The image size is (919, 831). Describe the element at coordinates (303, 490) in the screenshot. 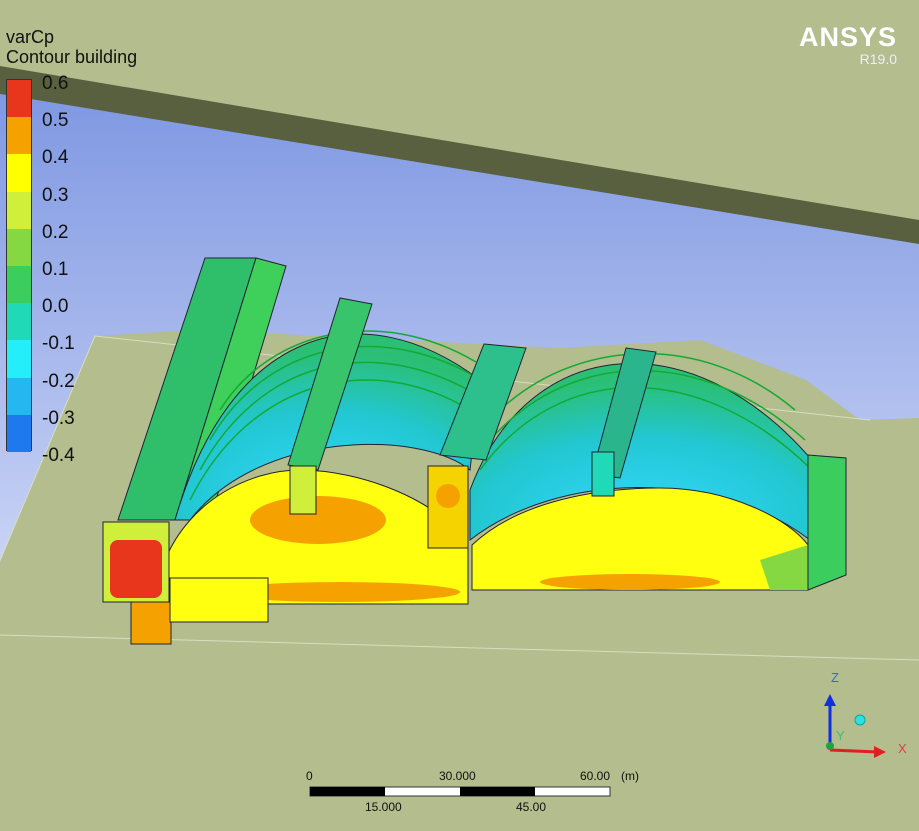

I see `left-center-pillar` at that location.